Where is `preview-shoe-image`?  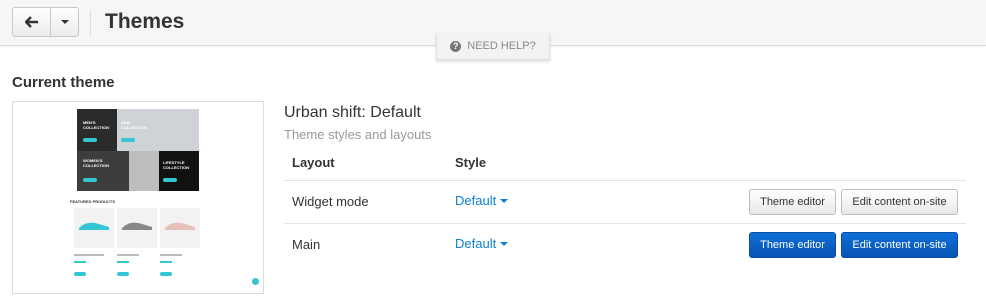
preview-shoe-image is located at coordinates (144, 171).